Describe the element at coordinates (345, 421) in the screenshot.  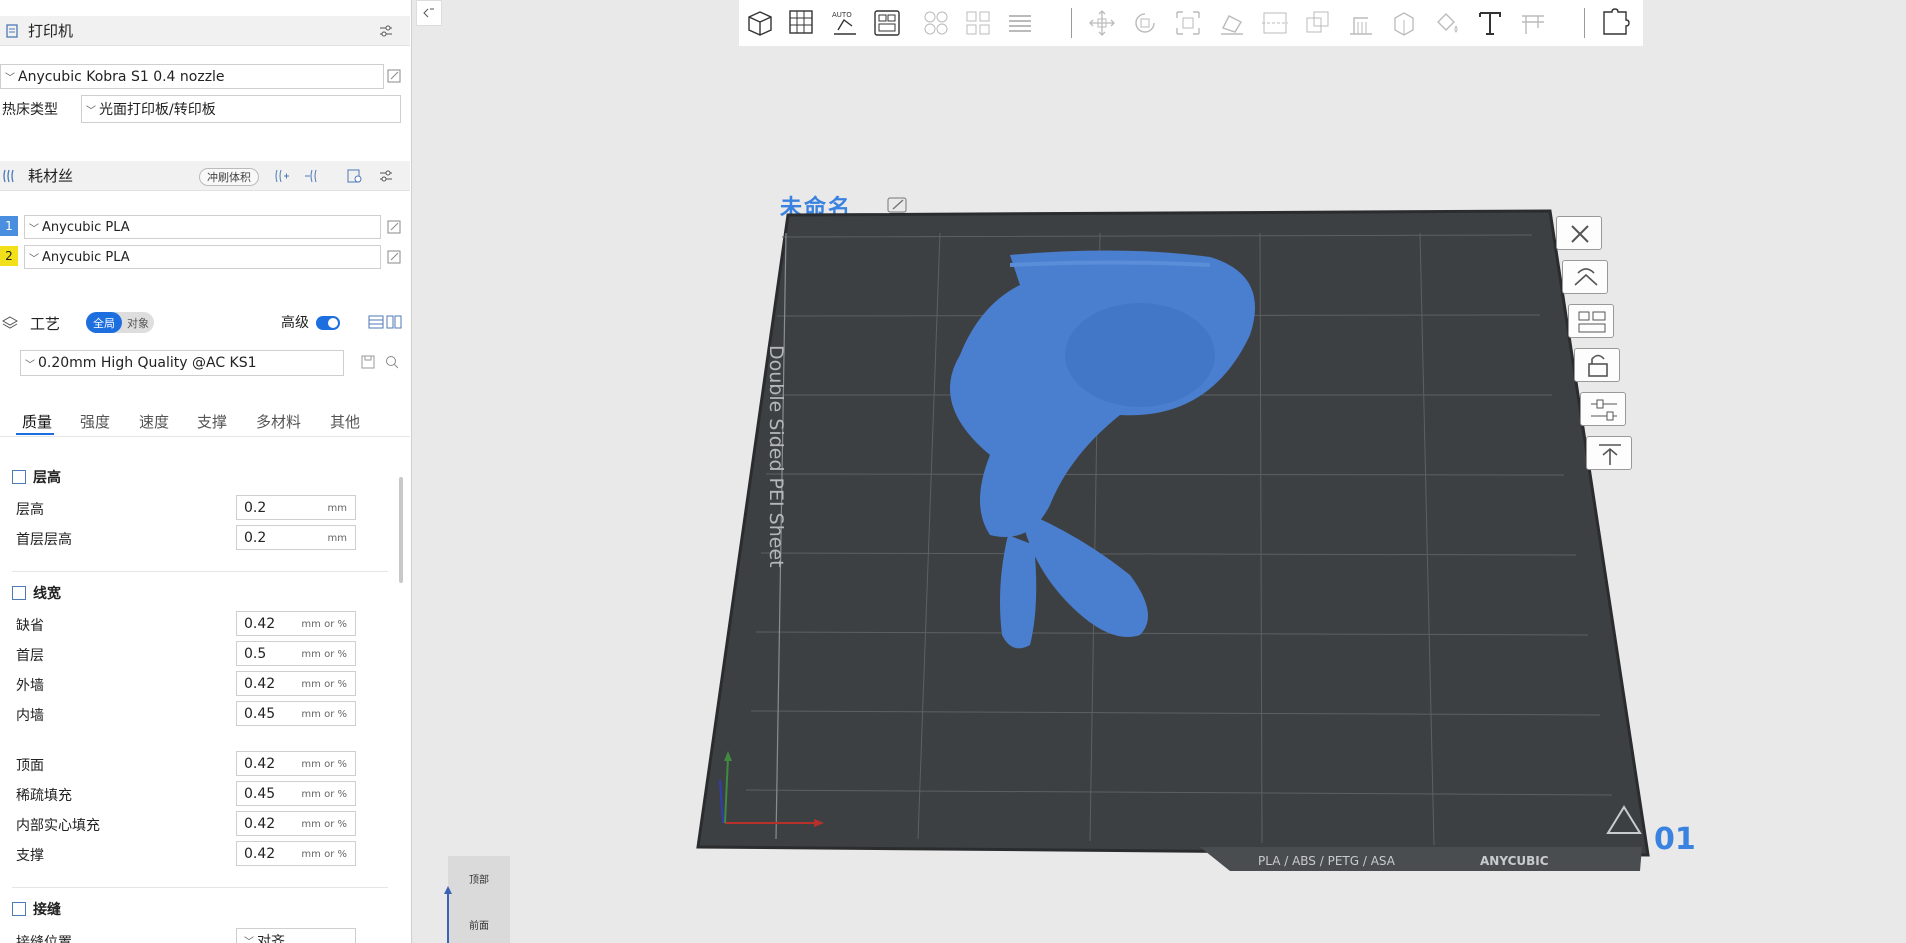
I see `tab-other: 其他` at that location.